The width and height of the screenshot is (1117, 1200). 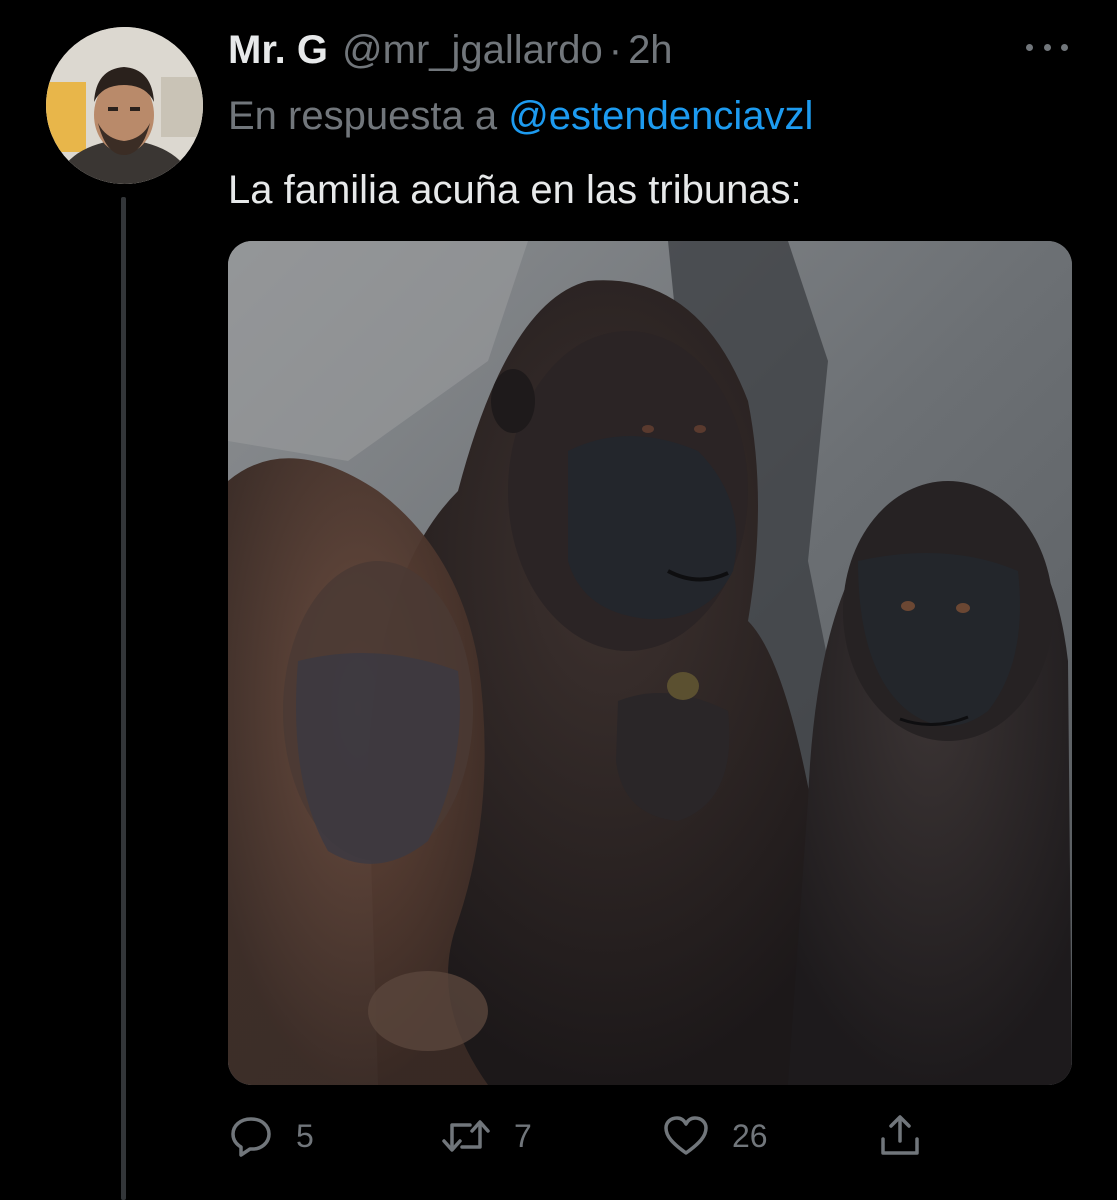 What do you see at coordinates (650, 50) in the screenshot?
I see `tweet-time: 2h` at bounding box center [650, 50].